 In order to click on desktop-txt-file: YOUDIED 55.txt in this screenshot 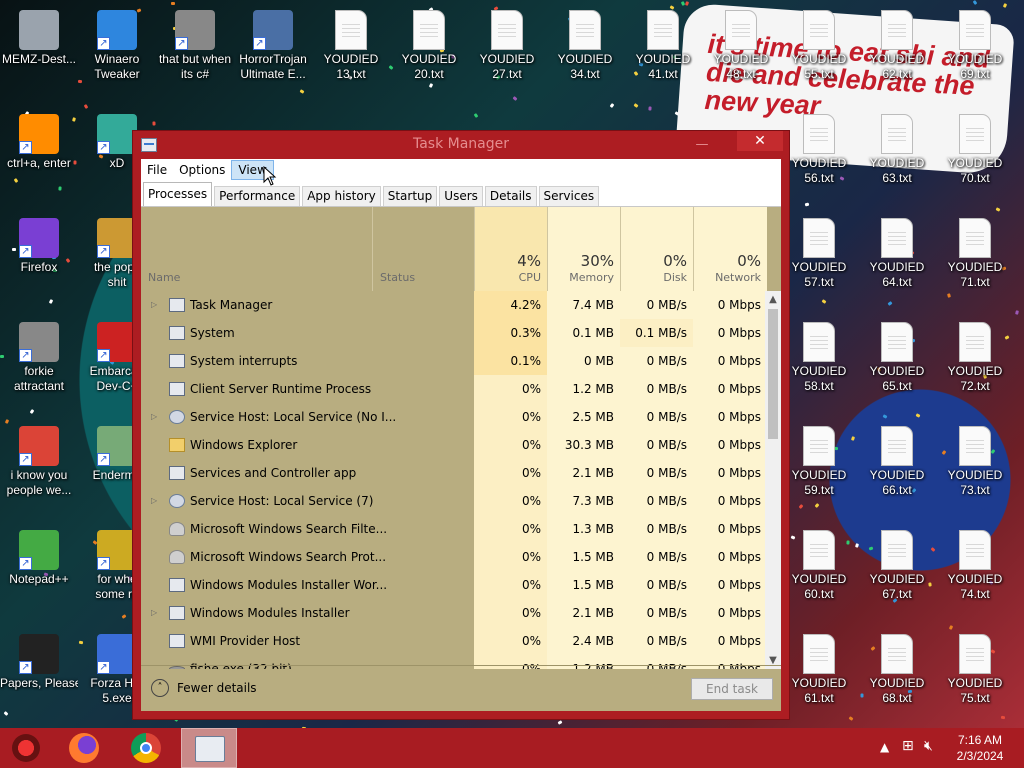, I will do `click(819, 44)`.